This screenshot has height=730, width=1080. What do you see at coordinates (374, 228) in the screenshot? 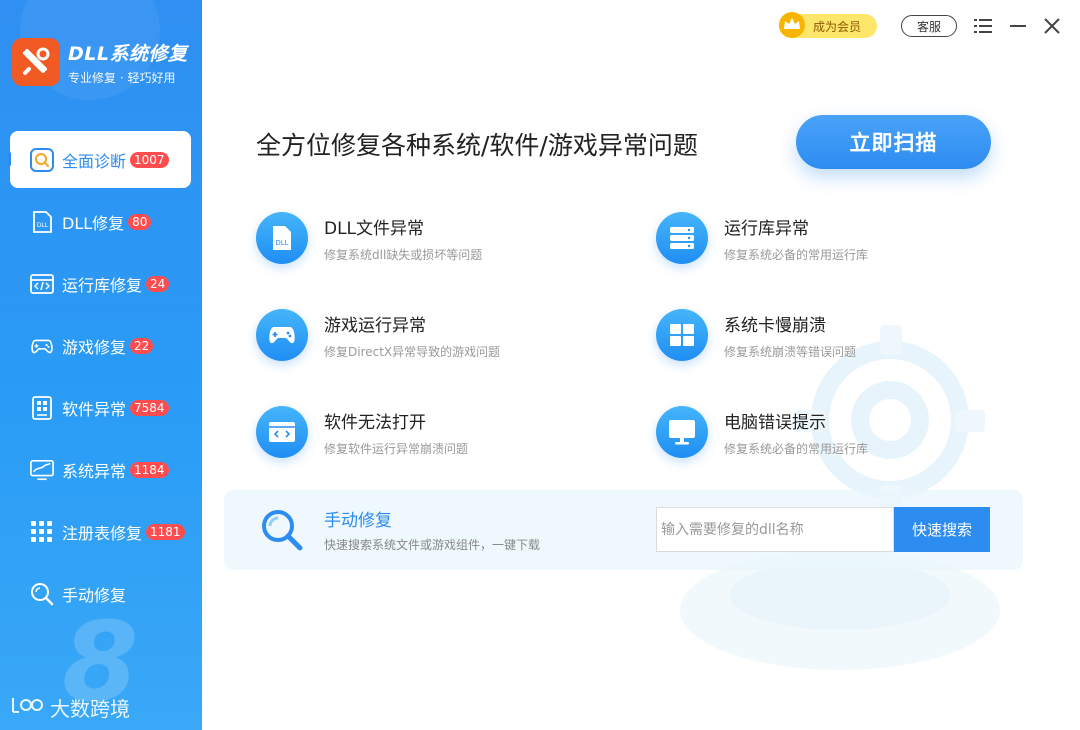
I see `feature-title: DLL文件异常` at bounding box center [374, 228].